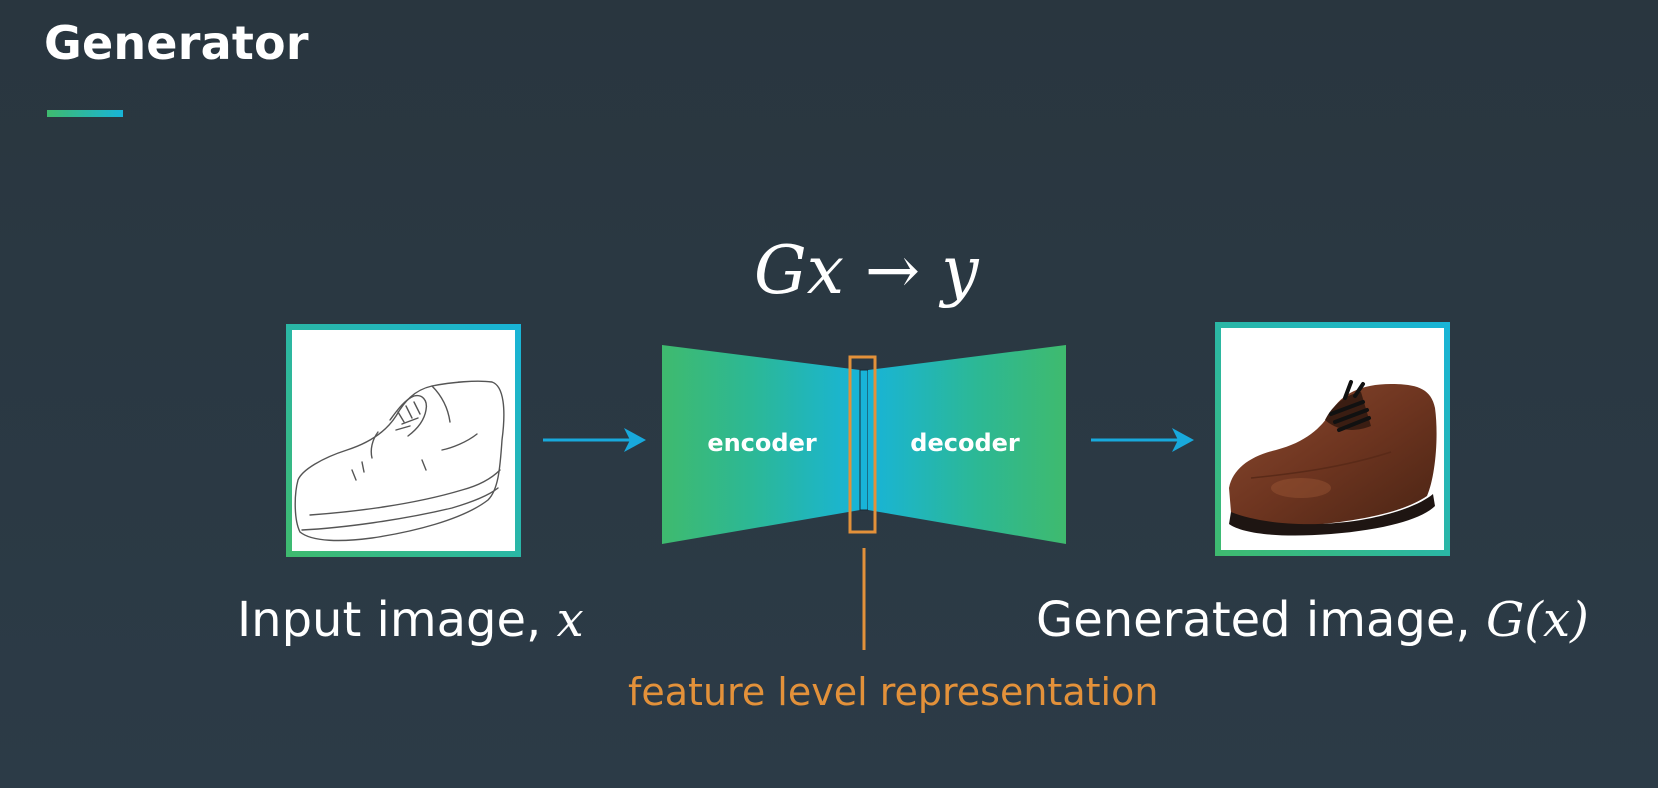 Image resolution: width=1658 pixels, height=788 pixels. I want to click on output-caption-math: G(x), so click(1537, 620).